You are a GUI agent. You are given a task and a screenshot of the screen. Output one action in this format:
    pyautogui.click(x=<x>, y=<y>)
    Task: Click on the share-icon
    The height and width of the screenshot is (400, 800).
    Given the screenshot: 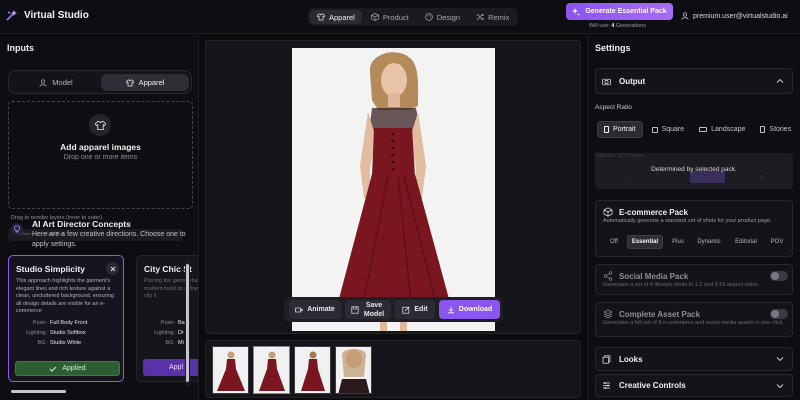 What is the action you would take?
    pyautogui.click(x=608, y=276)
    